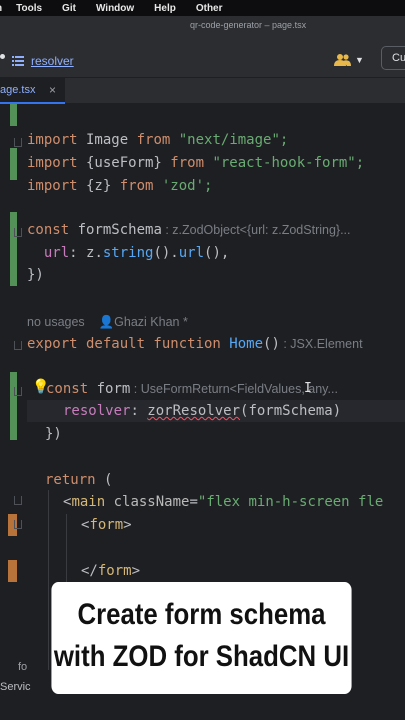 This screenshot has width=405, height=720. What do you see at coordinates (209, 8) in the screenshot?
I see `menu-item-other: Other` at bounding box center [209, 8].